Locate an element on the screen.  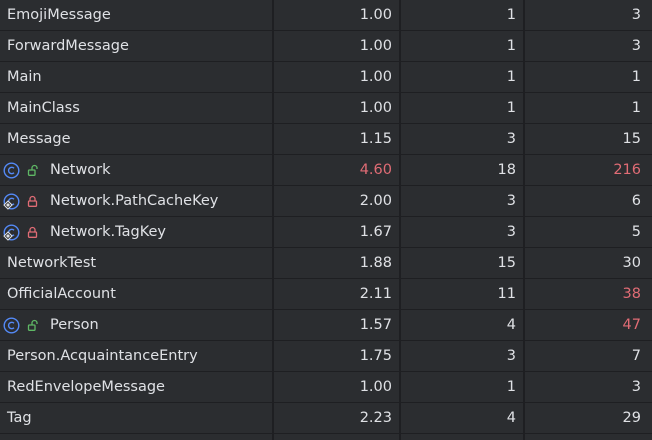
class-name-cell: RedEnvelopeMessage is located at coordinates (136, 387).